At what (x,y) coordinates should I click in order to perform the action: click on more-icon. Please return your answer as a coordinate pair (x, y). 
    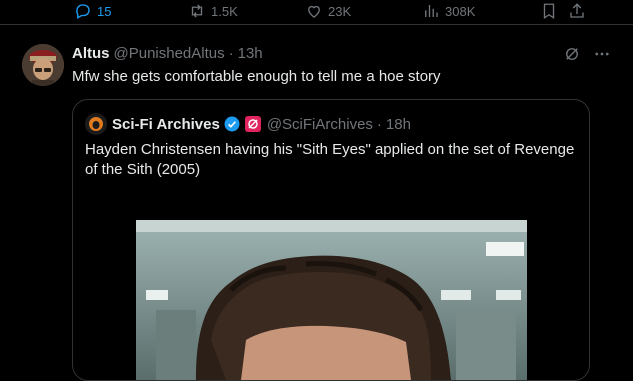
    Looking at the image, I should click on (602, 54).